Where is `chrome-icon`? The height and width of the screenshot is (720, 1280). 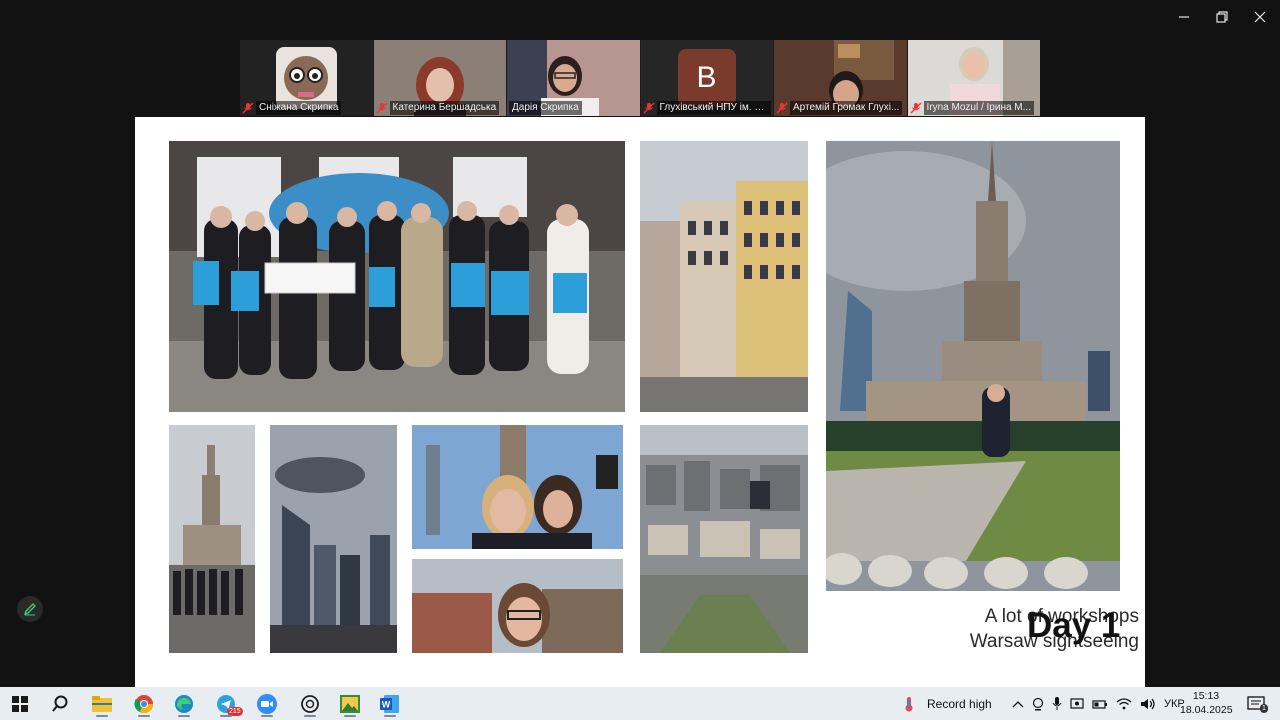 chrome-icon is located at coordinates (143, 704).